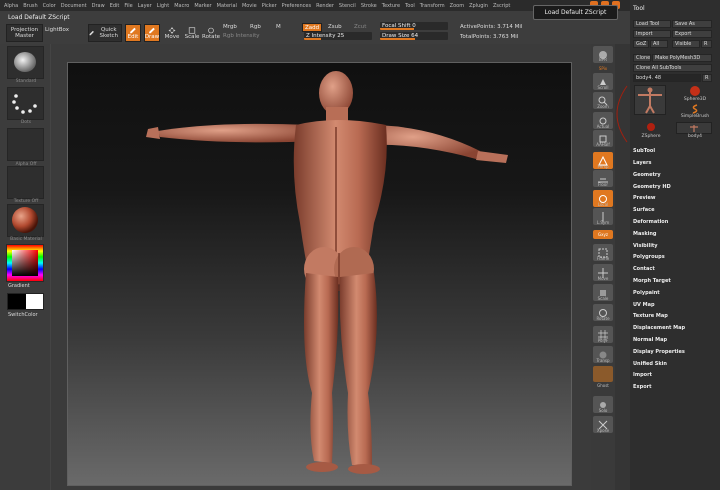  What do you see at coordinates (202, 6) in the screenshot?
I see `menu-marker: Marker` at bounding box center [202, 6].